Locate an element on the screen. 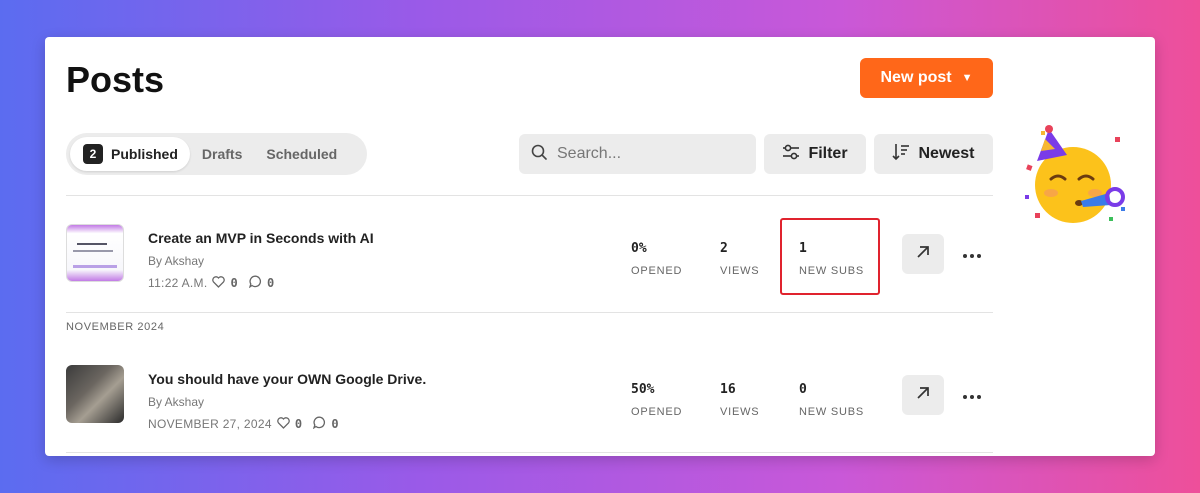  filter-icon is located at coordinates (791, 154).